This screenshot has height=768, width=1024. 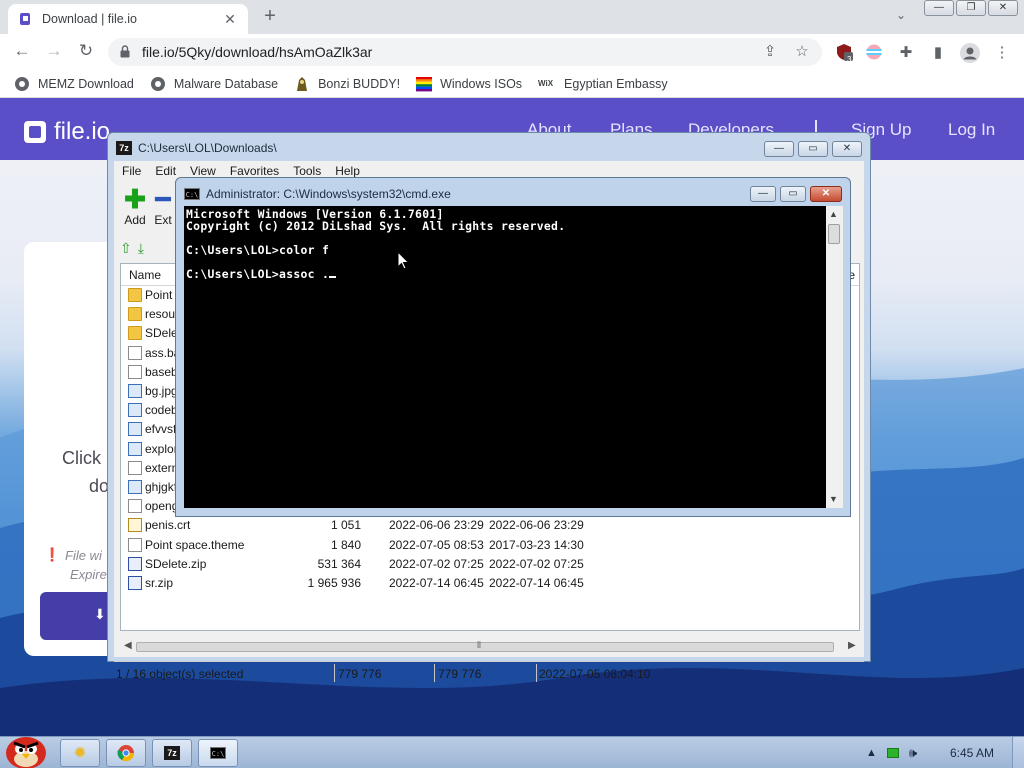 I want to click on taskbar-7zip: 7z, so click(x=172, y=753).